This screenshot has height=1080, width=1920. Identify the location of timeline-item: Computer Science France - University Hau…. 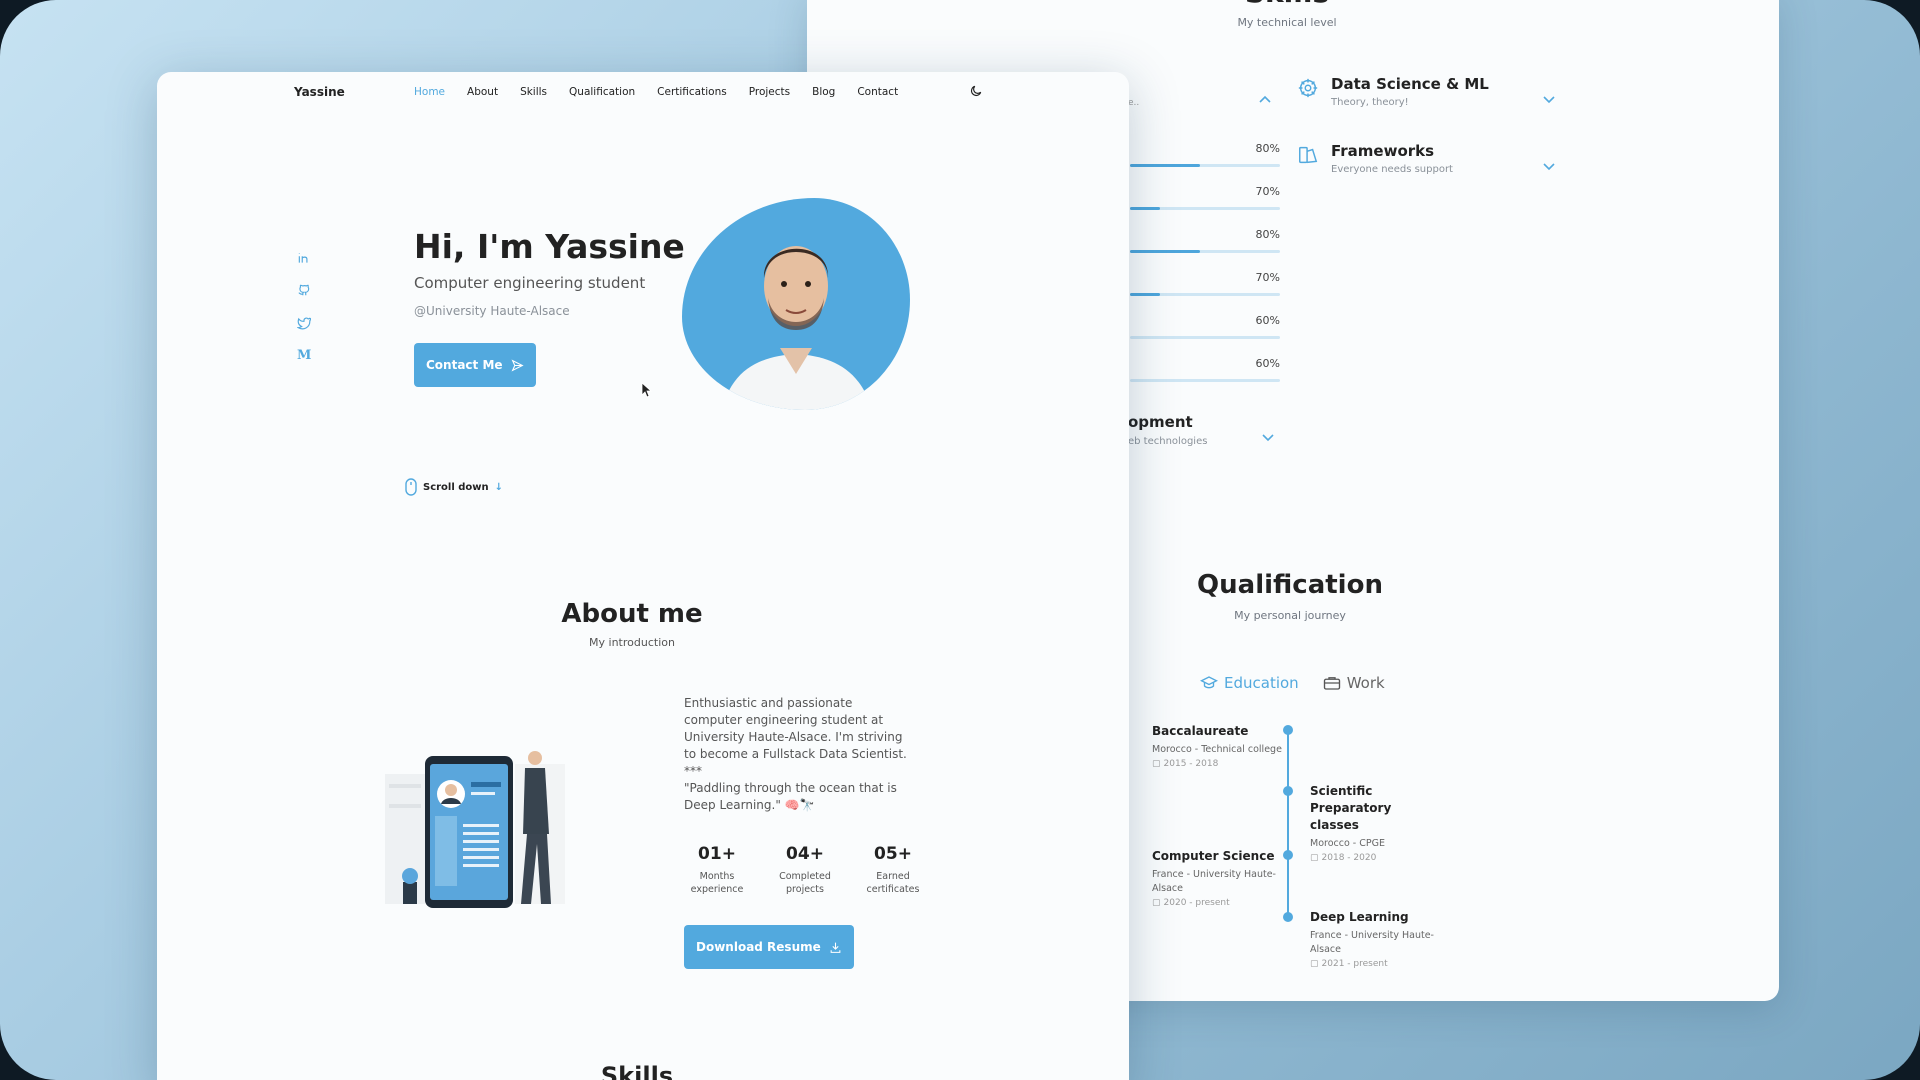
(1217, 878).